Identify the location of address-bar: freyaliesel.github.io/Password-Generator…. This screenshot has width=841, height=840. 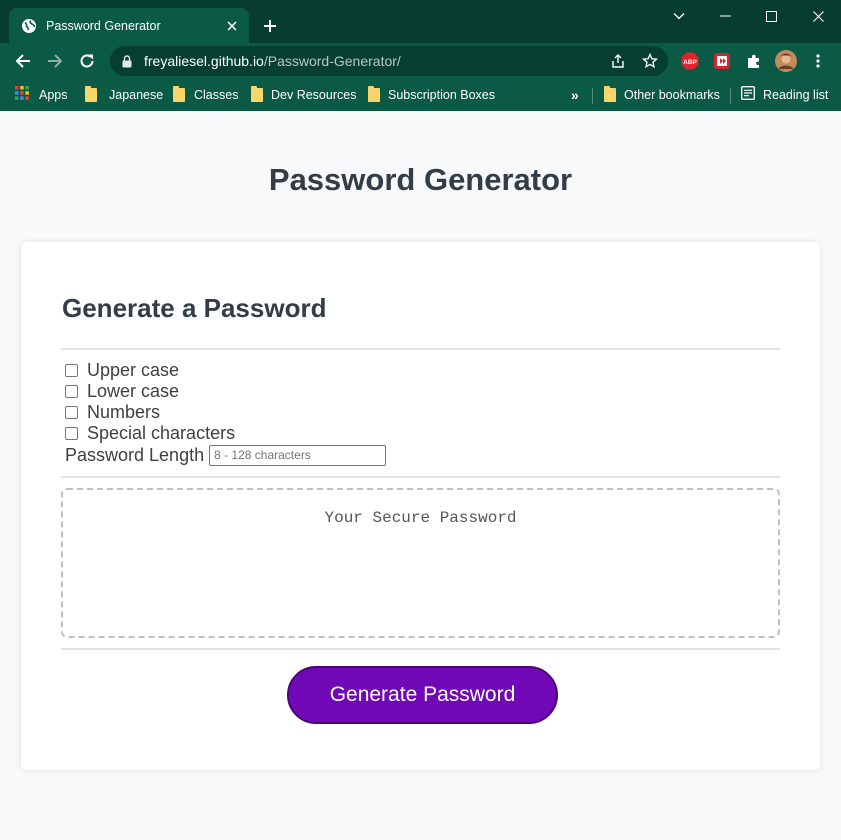
(389, 61).